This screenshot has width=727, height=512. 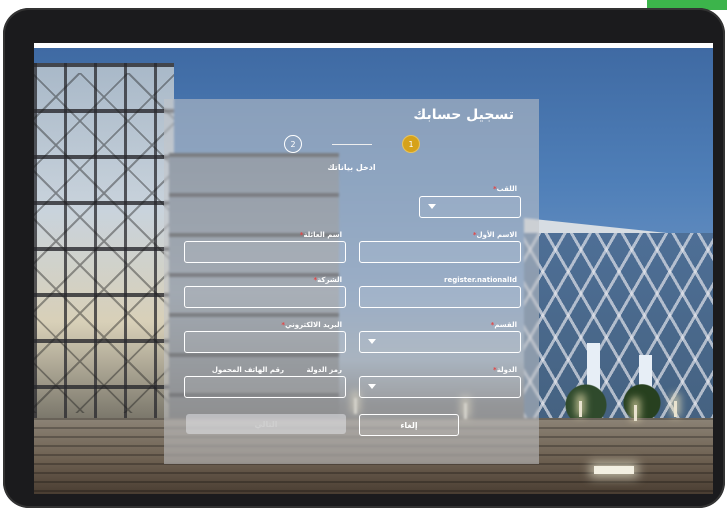 What do you see at coordinates (265, 252) in the screenshot?
I see `family-name-field` at bounding box center [265, 252].